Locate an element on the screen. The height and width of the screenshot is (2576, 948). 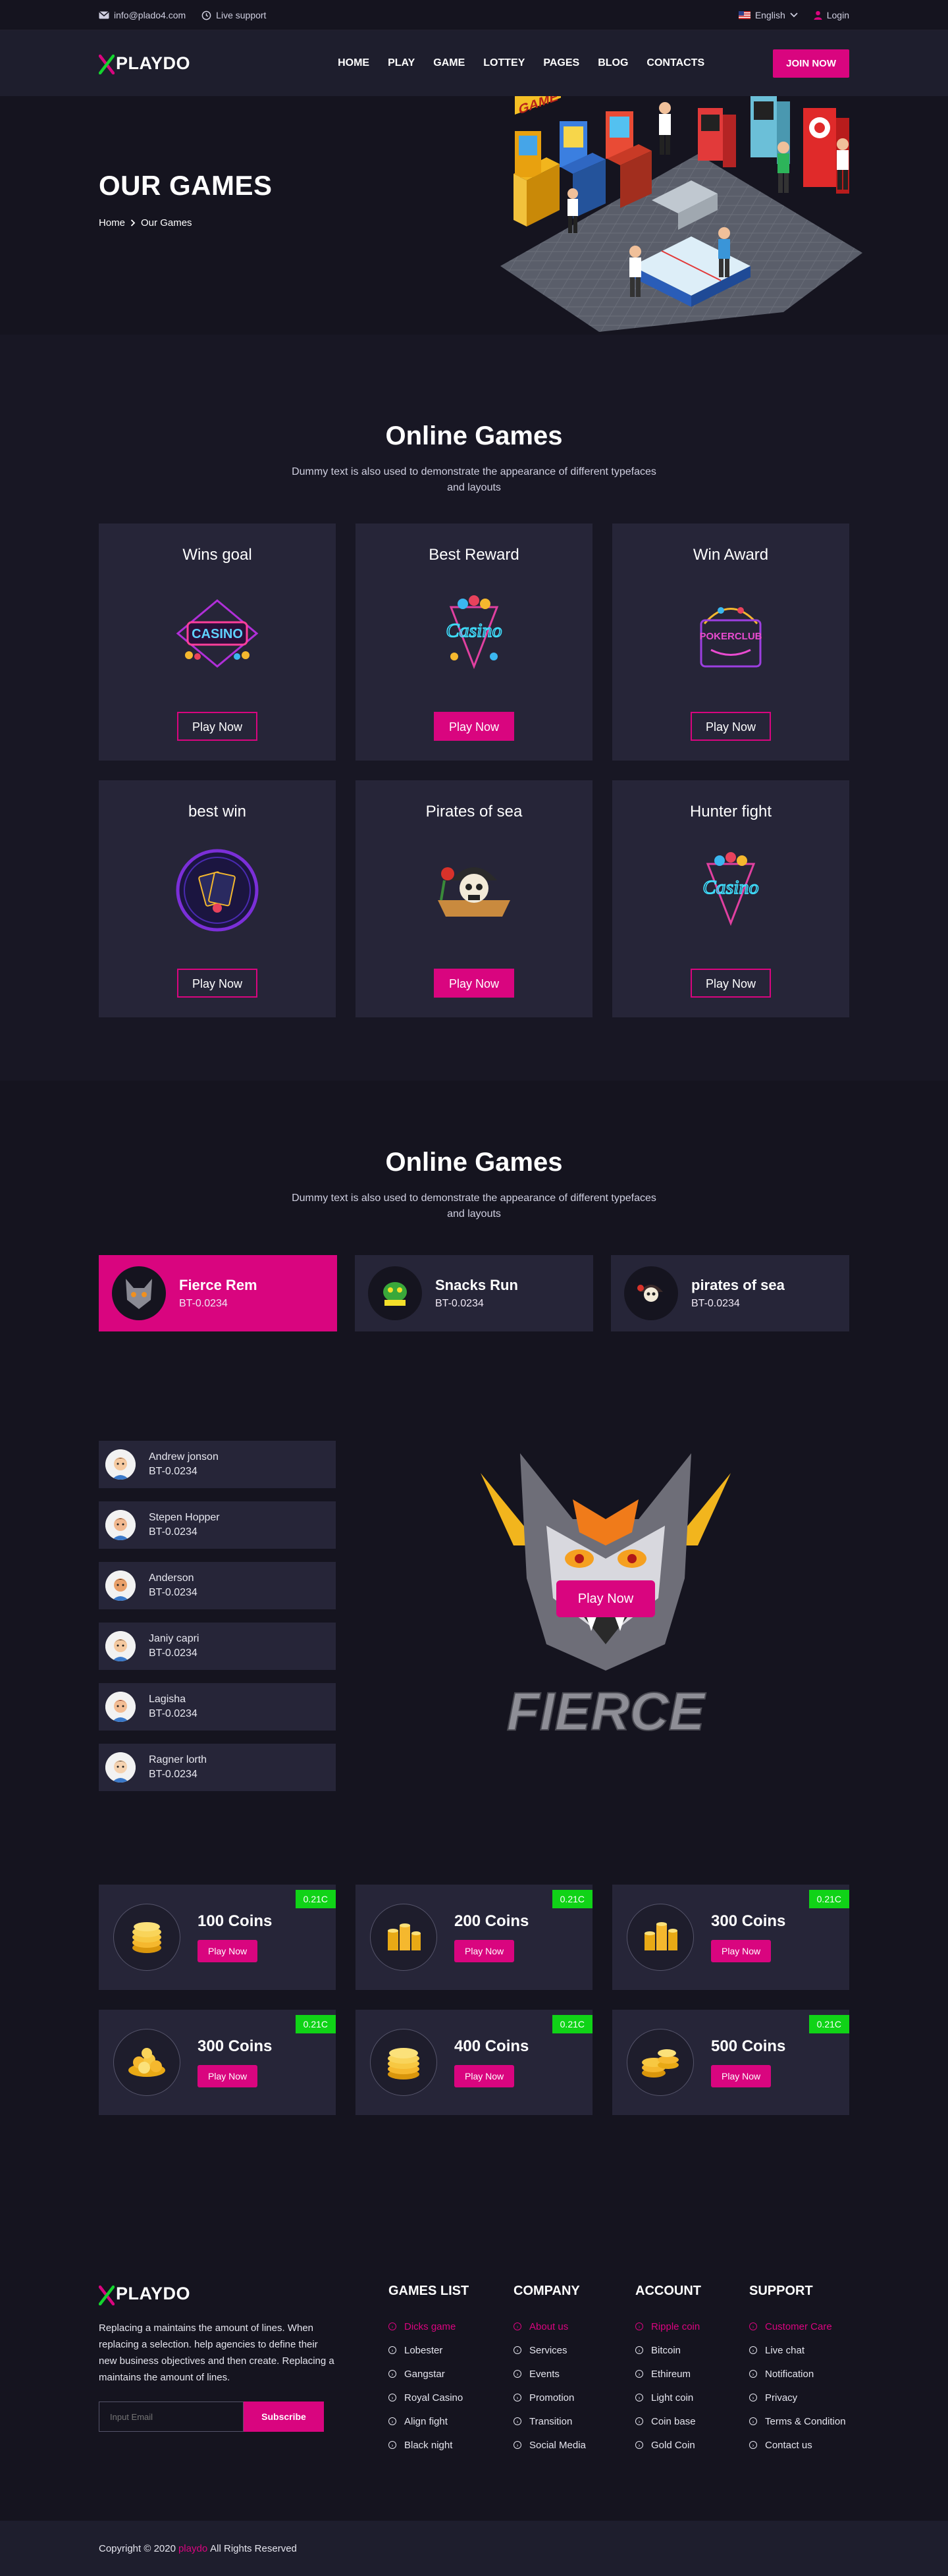
nav-pages: PAGES is located at coordinates (561, 63).